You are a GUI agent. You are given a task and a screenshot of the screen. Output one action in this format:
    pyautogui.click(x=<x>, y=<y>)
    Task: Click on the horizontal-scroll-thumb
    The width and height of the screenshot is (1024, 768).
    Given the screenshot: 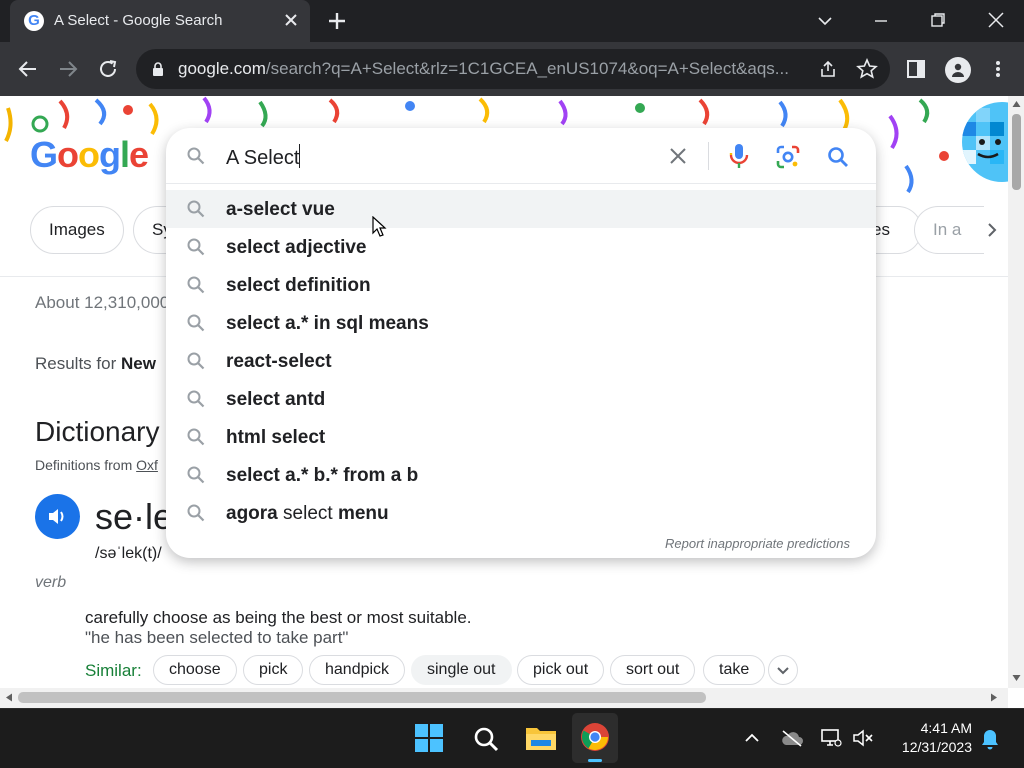 What is the action you would take?
    pyautogui.click(x=362, y=697)
    